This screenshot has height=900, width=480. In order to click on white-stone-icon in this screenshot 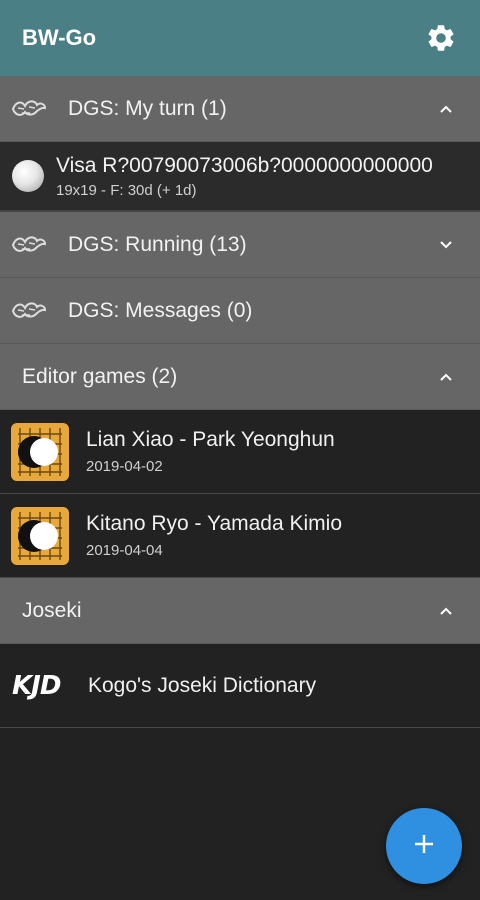, I will do `click(28, 176)`.